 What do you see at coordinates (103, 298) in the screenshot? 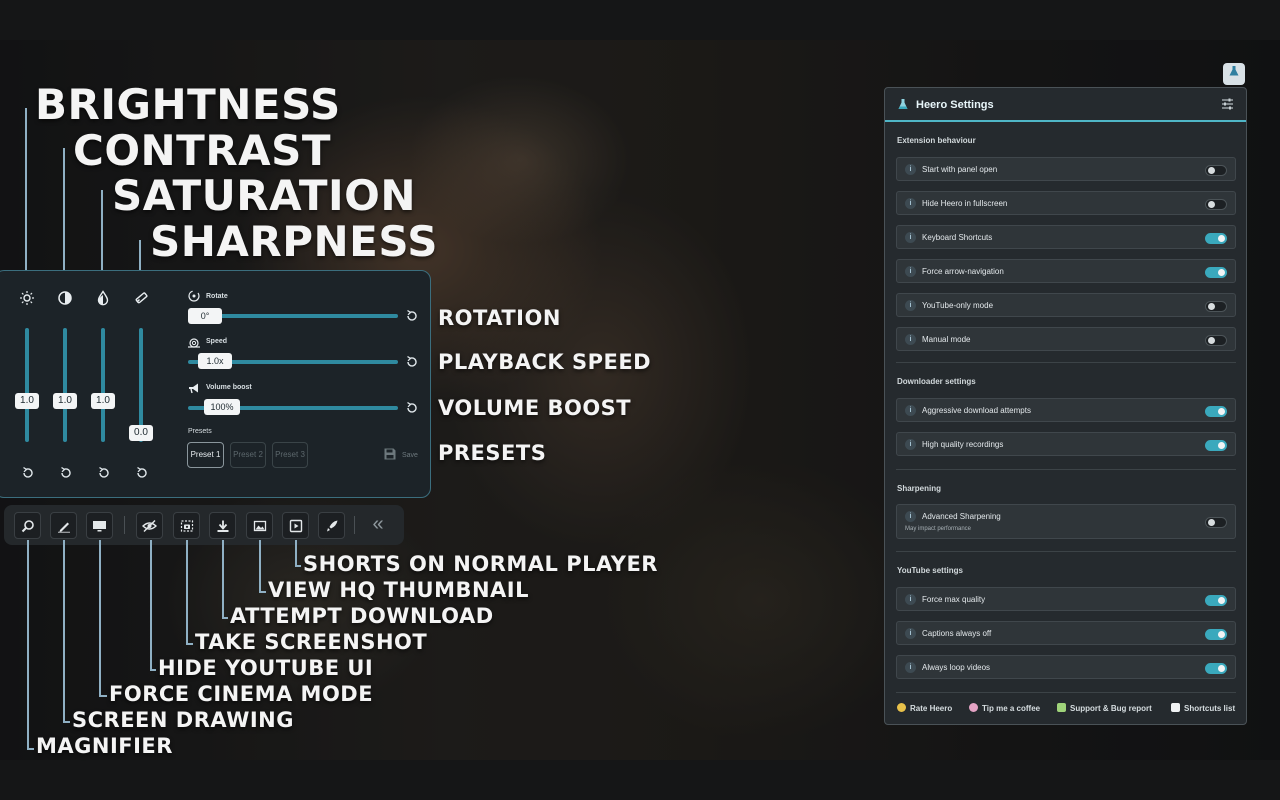
I see `saturation-icon` at bounding box center [103, 298].